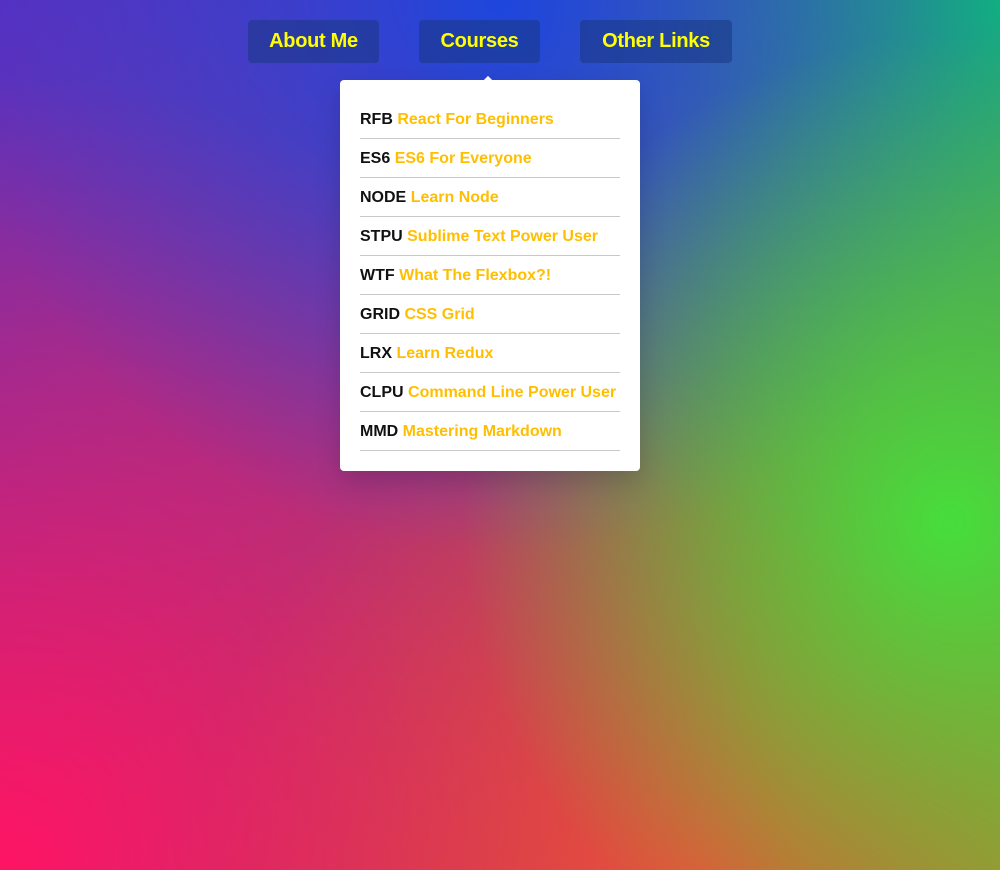  I want to click on course-code: STPU, so click(381, 236).